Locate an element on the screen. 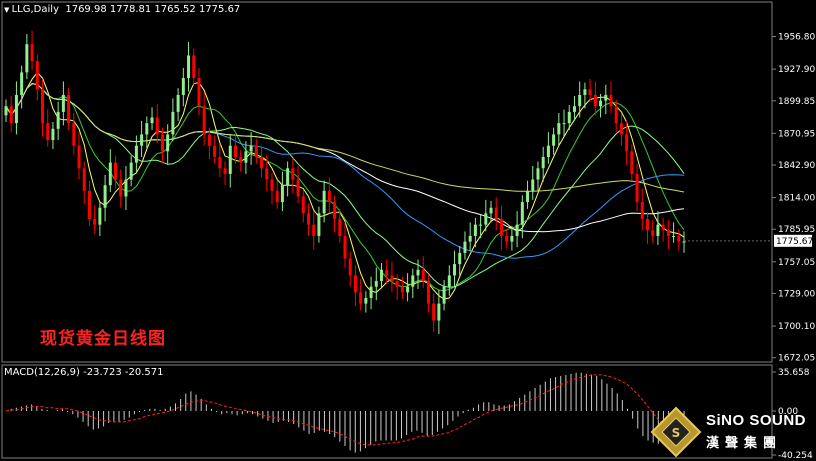 This screenshot has width=816, height=461. svg-text: S is located at coordinates (676, 433).